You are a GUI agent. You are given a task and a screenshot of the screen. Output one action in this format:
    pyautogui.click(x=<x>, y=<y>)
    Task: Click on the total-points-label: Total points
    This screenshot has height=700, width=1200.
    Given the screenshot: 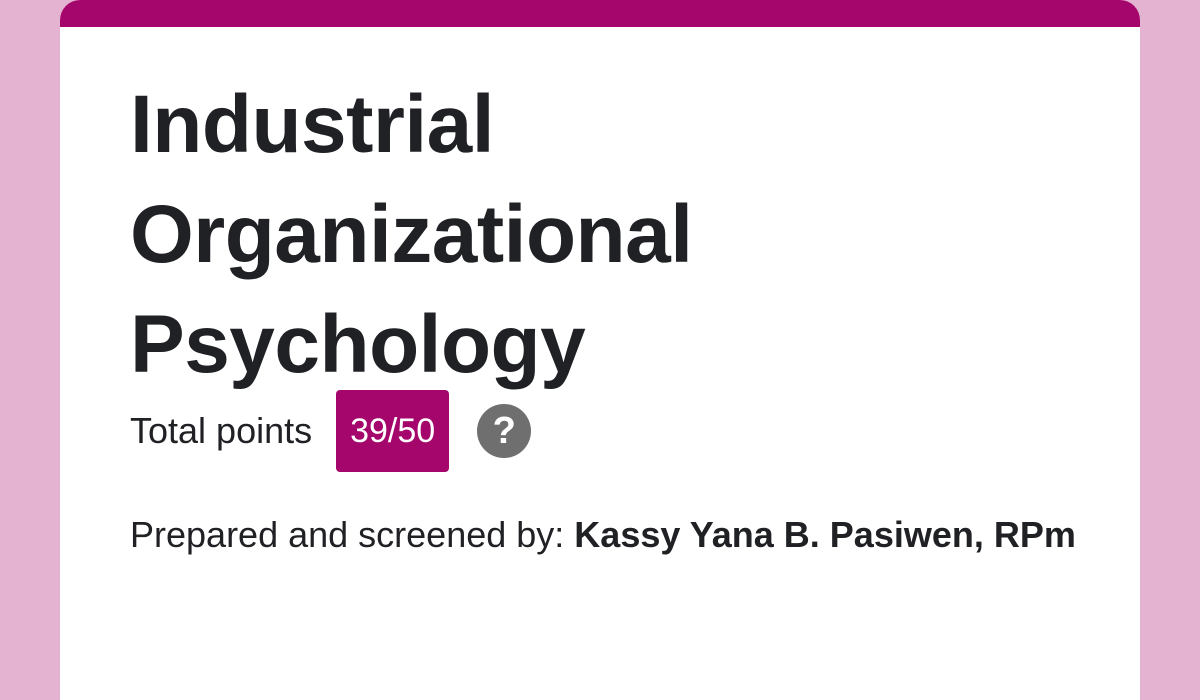 What is the action you would take?
    pyautogui.click(x=221, y=430)
    